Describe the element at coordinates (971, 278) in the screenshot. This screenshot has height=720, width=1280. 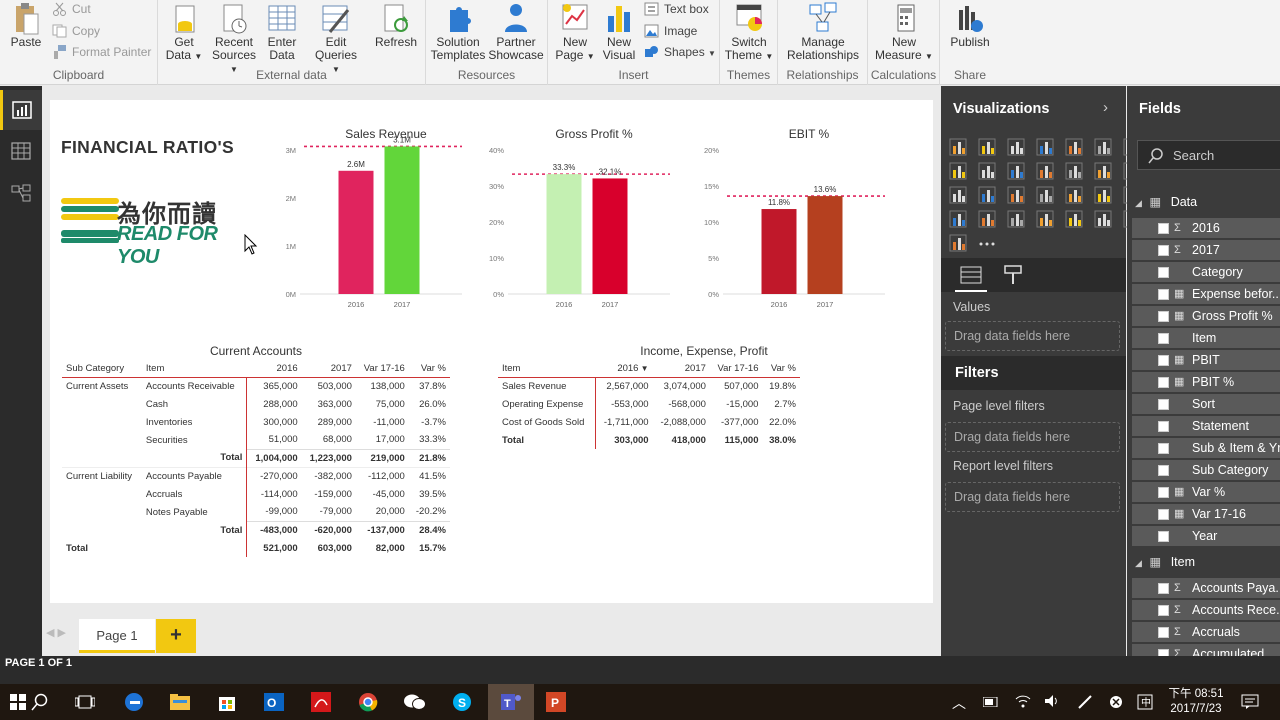
I see `fields-well-tab` at that location.